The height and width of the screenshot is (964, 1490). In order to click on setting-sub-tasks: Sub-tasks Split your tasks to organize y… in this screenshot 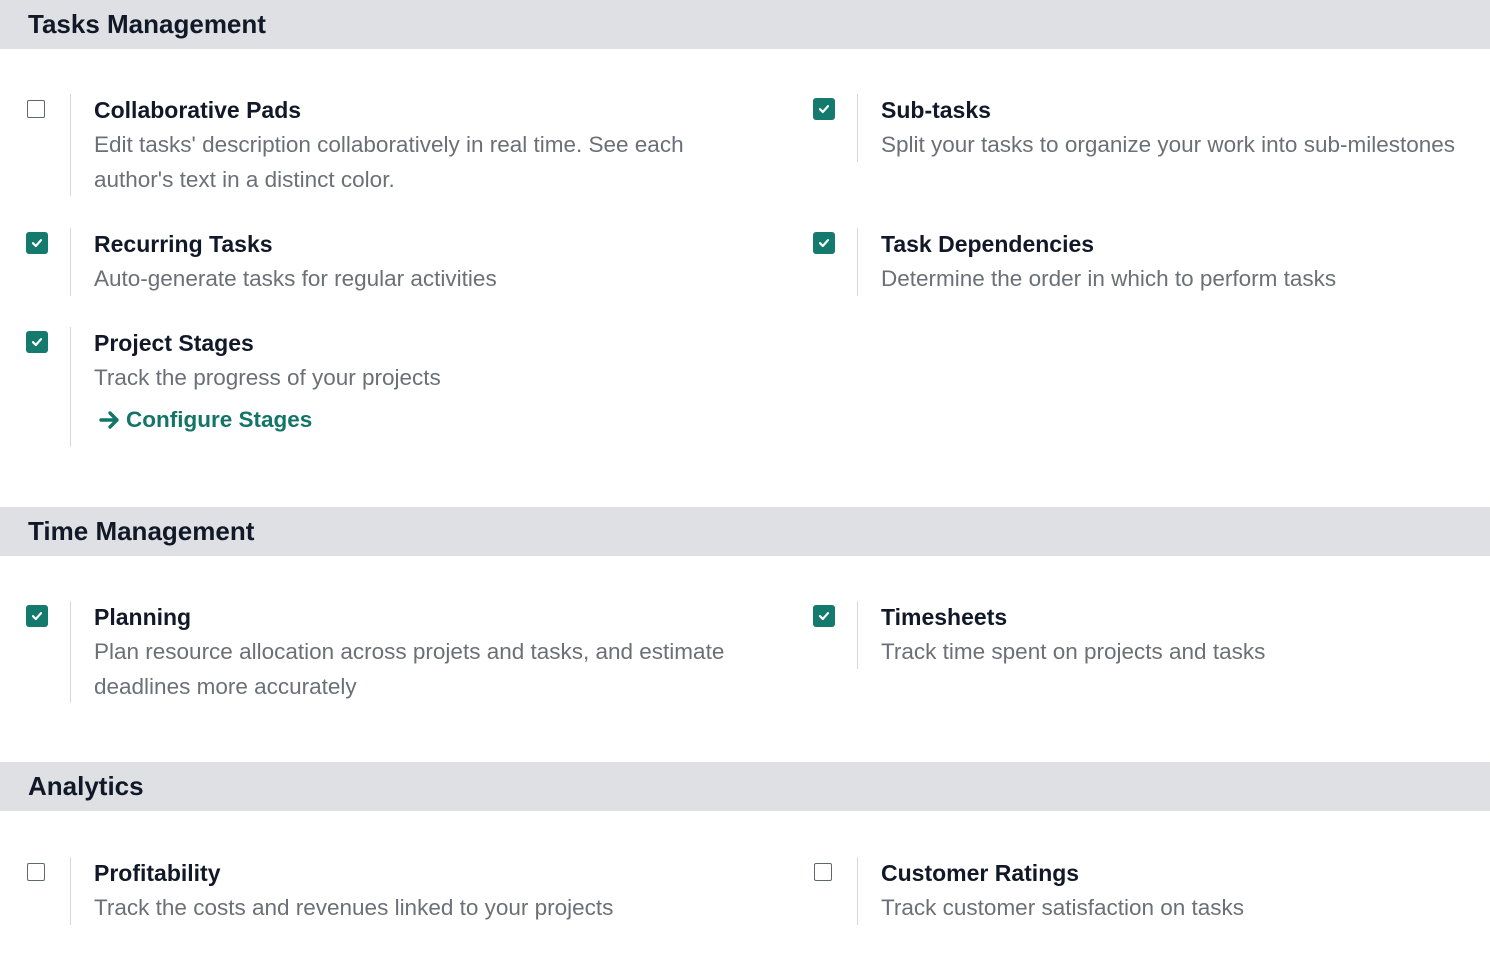, I will do `click(1151, 128)`.